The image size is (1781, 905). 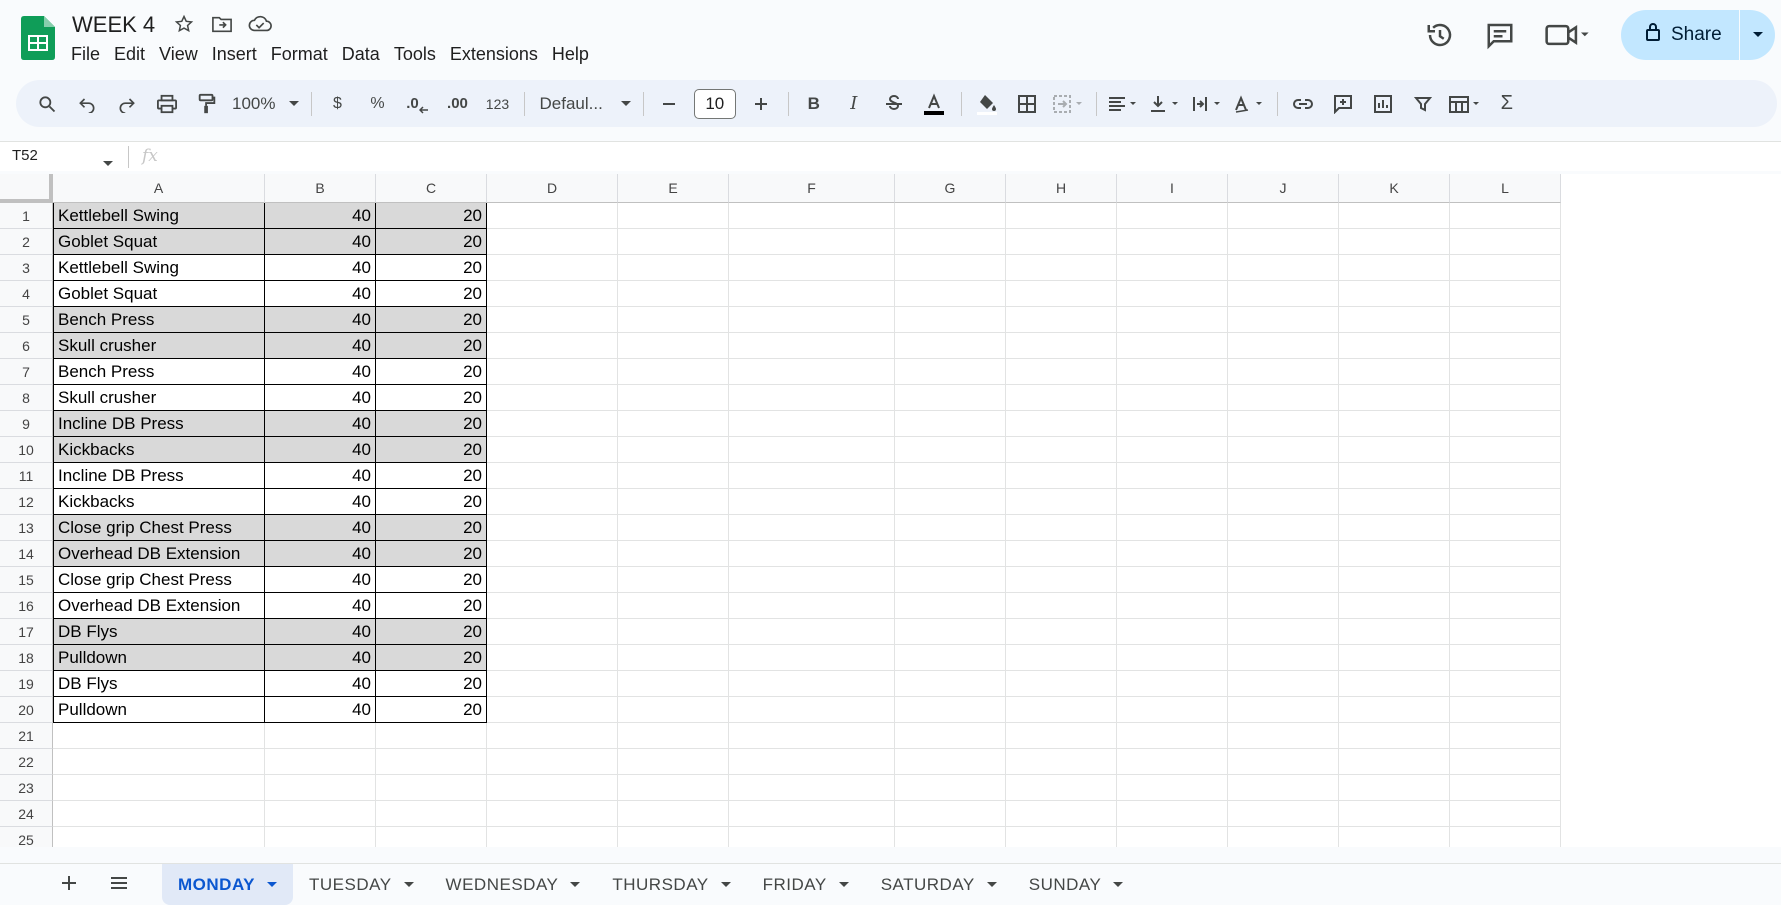 What do you see at coordinates (761, 104) in the screenshot?
I see `font-size-increase-icon` at bounding box center [761, 104].